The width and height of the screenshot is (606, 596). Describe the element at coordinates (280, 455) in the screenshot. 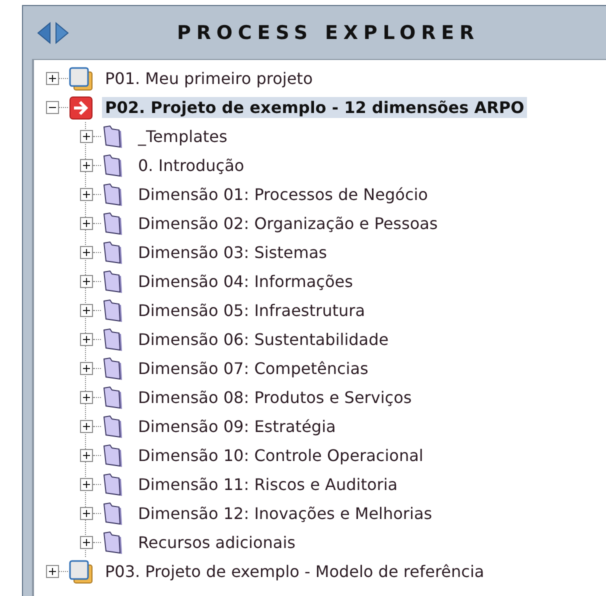

I see `tree-item: Dimensão 10: Controle Operacional` at that location.